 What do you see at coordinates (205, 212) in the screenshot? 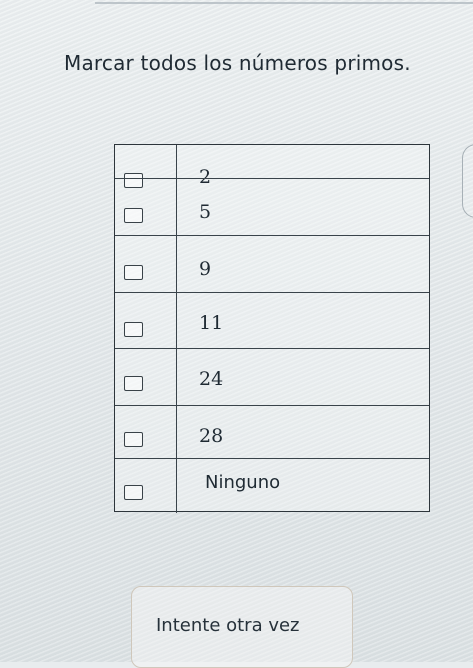
I see `choice-label-5: 5` at bounding box center [205, 212].